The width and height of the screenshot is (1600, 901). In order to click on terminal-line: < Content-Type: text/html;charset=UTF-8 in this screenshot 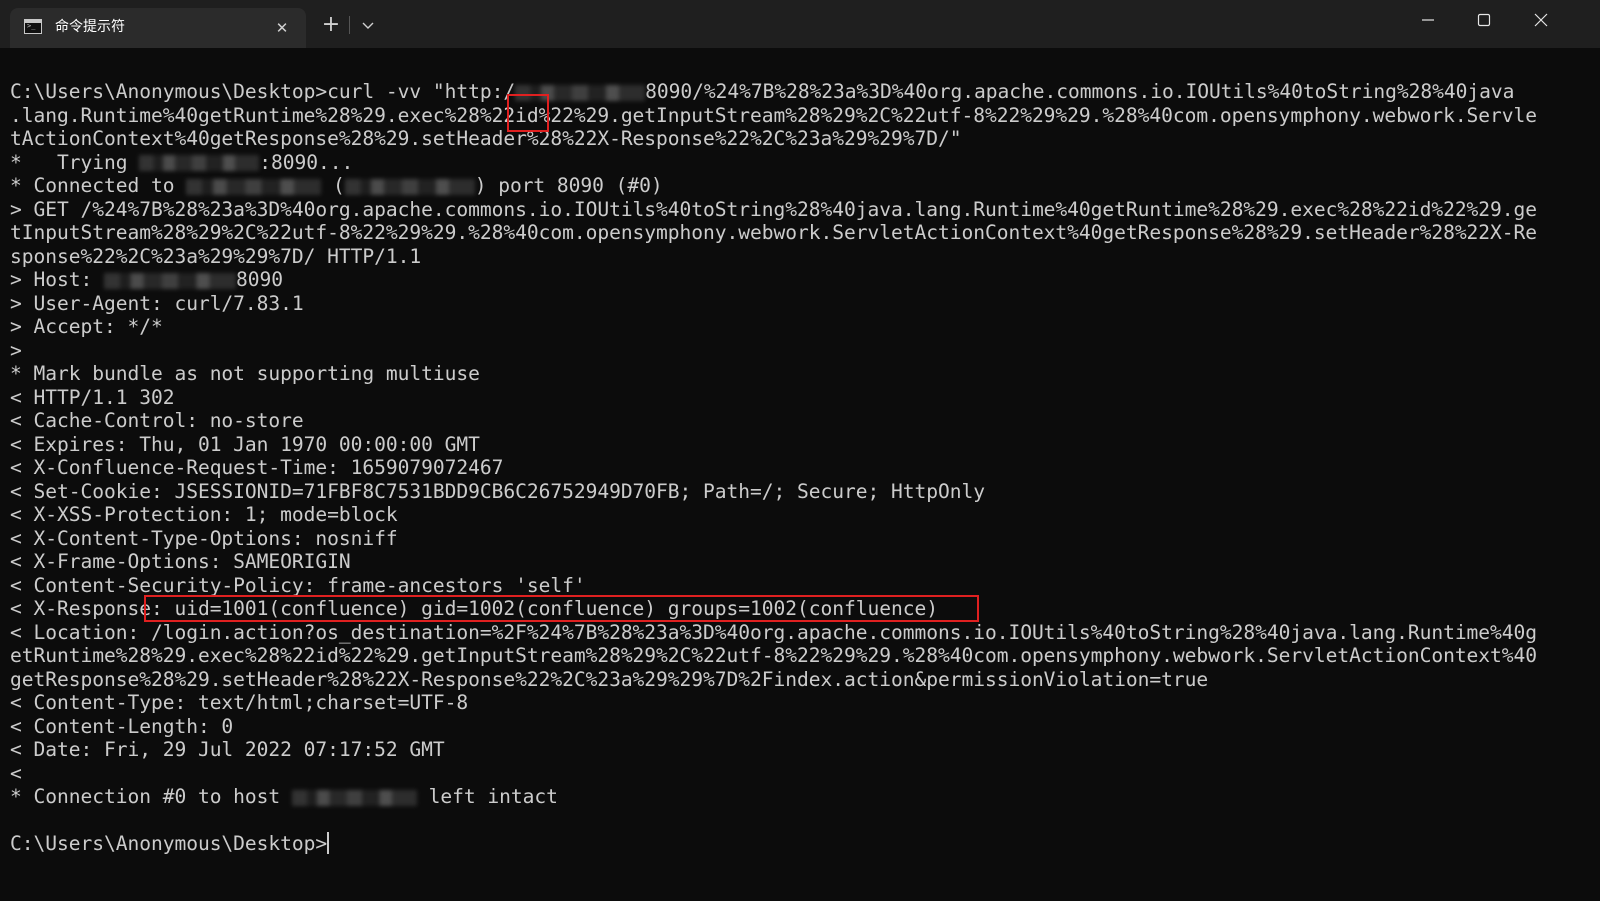, I will do `click(239, 703)`.